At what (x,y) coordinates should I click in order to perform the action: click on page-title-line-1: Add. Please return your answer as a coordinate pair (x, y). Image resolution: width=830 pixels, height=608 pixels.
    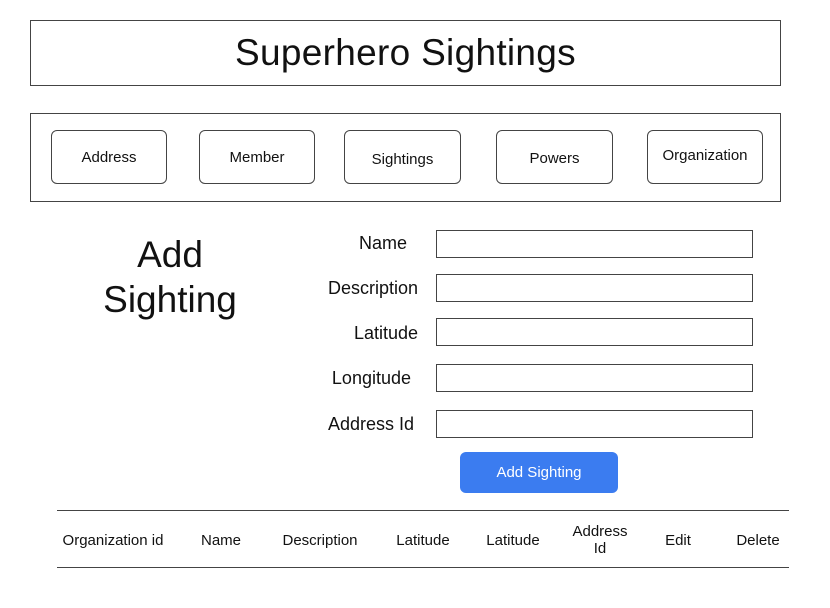
    Looking at the image, I should click on (170, 254).